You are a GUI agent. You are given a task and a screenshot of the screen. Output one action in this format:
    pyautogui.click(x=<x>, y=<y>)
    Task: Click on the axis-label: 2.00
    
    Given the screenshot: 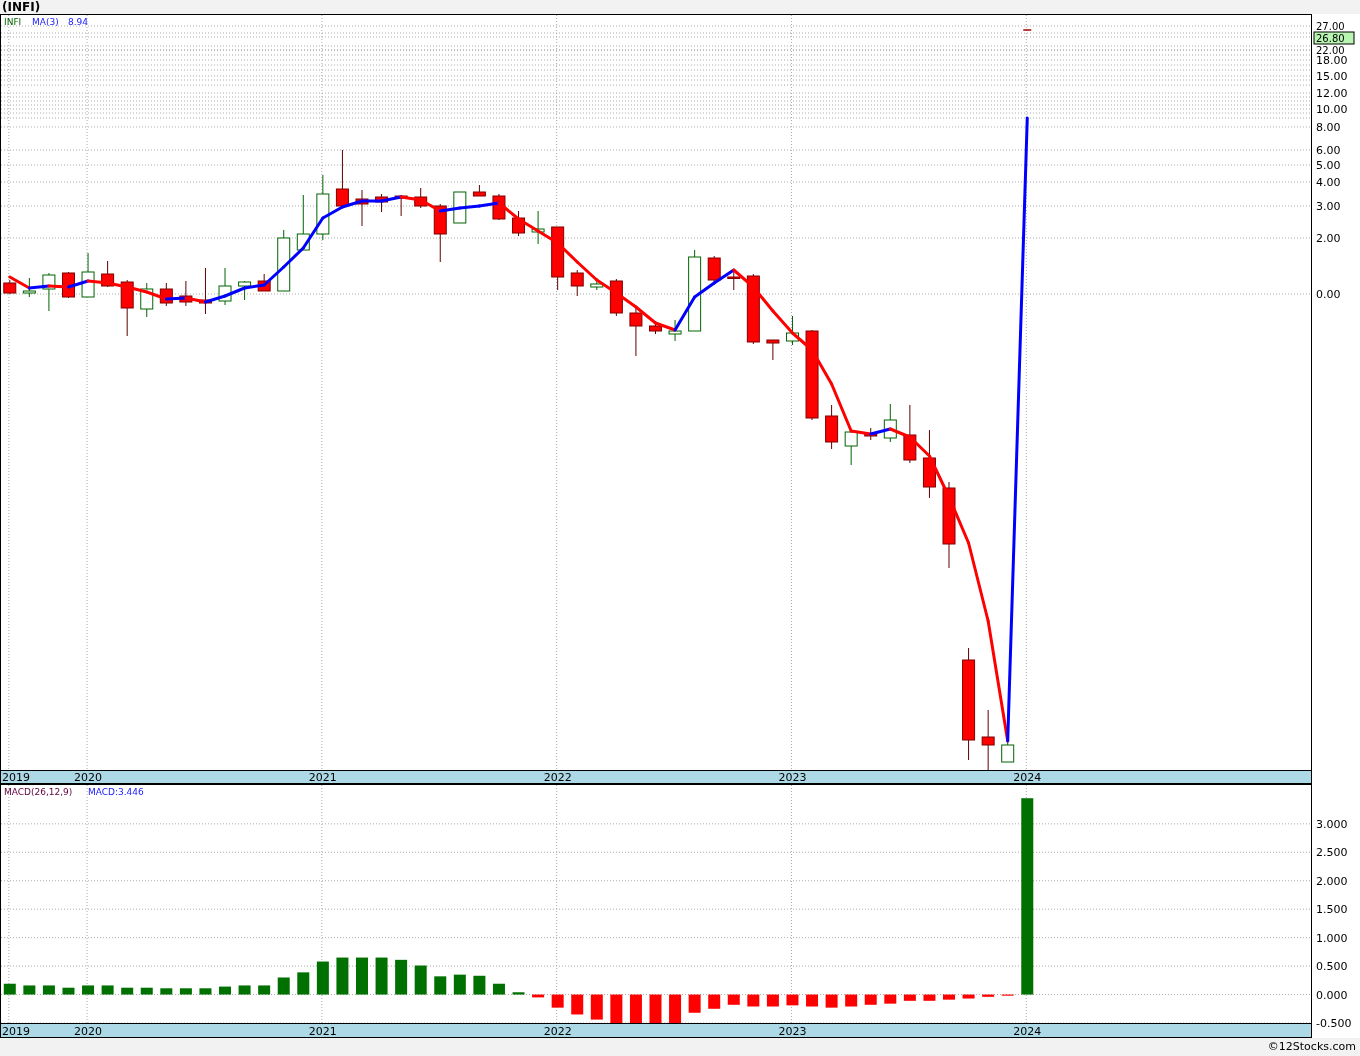 What is the action you would take?
    pyautogui.click(x=1328, y=238)
    